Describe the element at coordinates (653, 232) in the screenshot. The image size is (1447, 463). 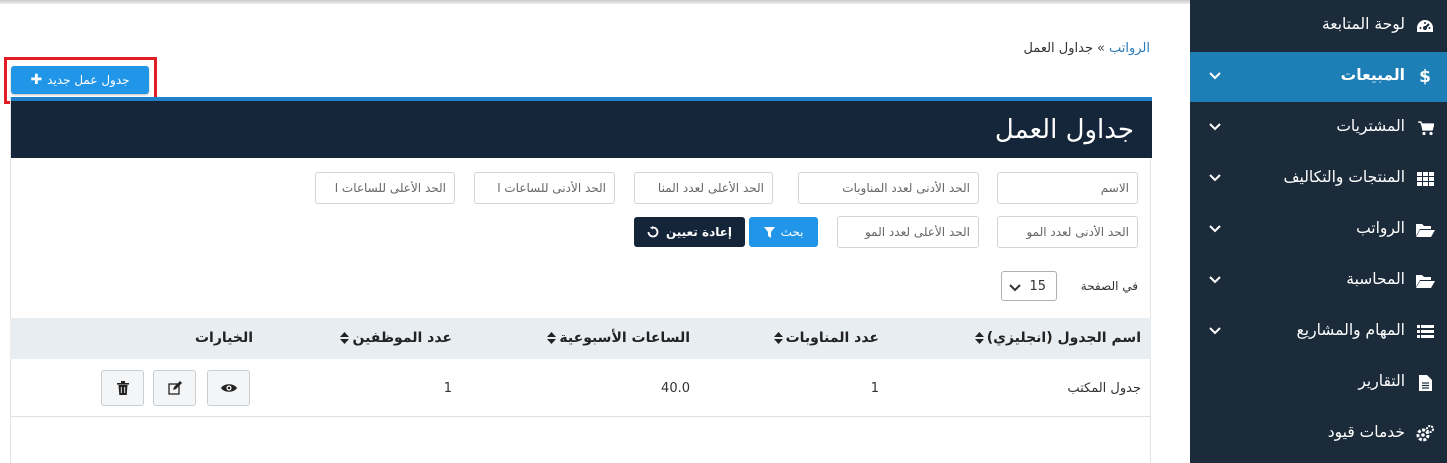
I see `undo-icon` at that location.